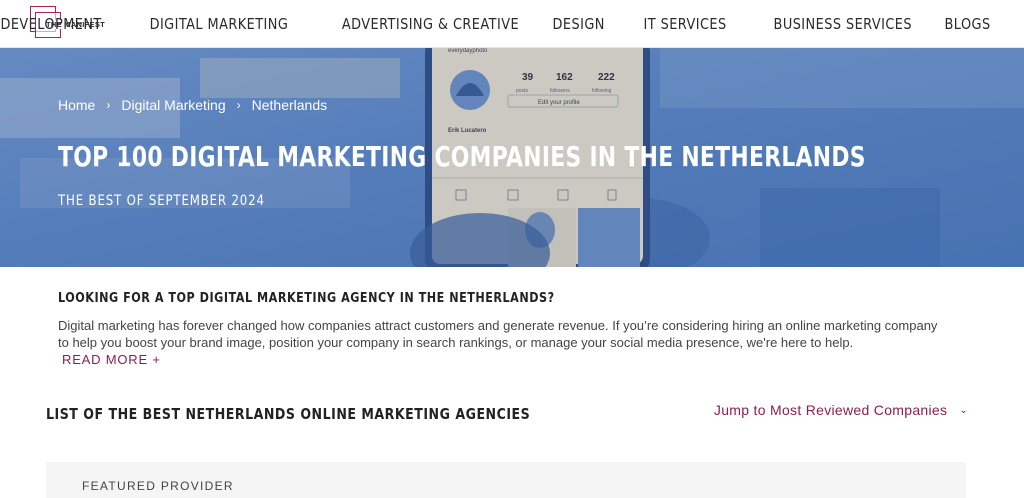  Describe the element at coordinates (830, 410) in the screenshot. I see `jump-label: Jump to Most Reviewed Companies` at that location.